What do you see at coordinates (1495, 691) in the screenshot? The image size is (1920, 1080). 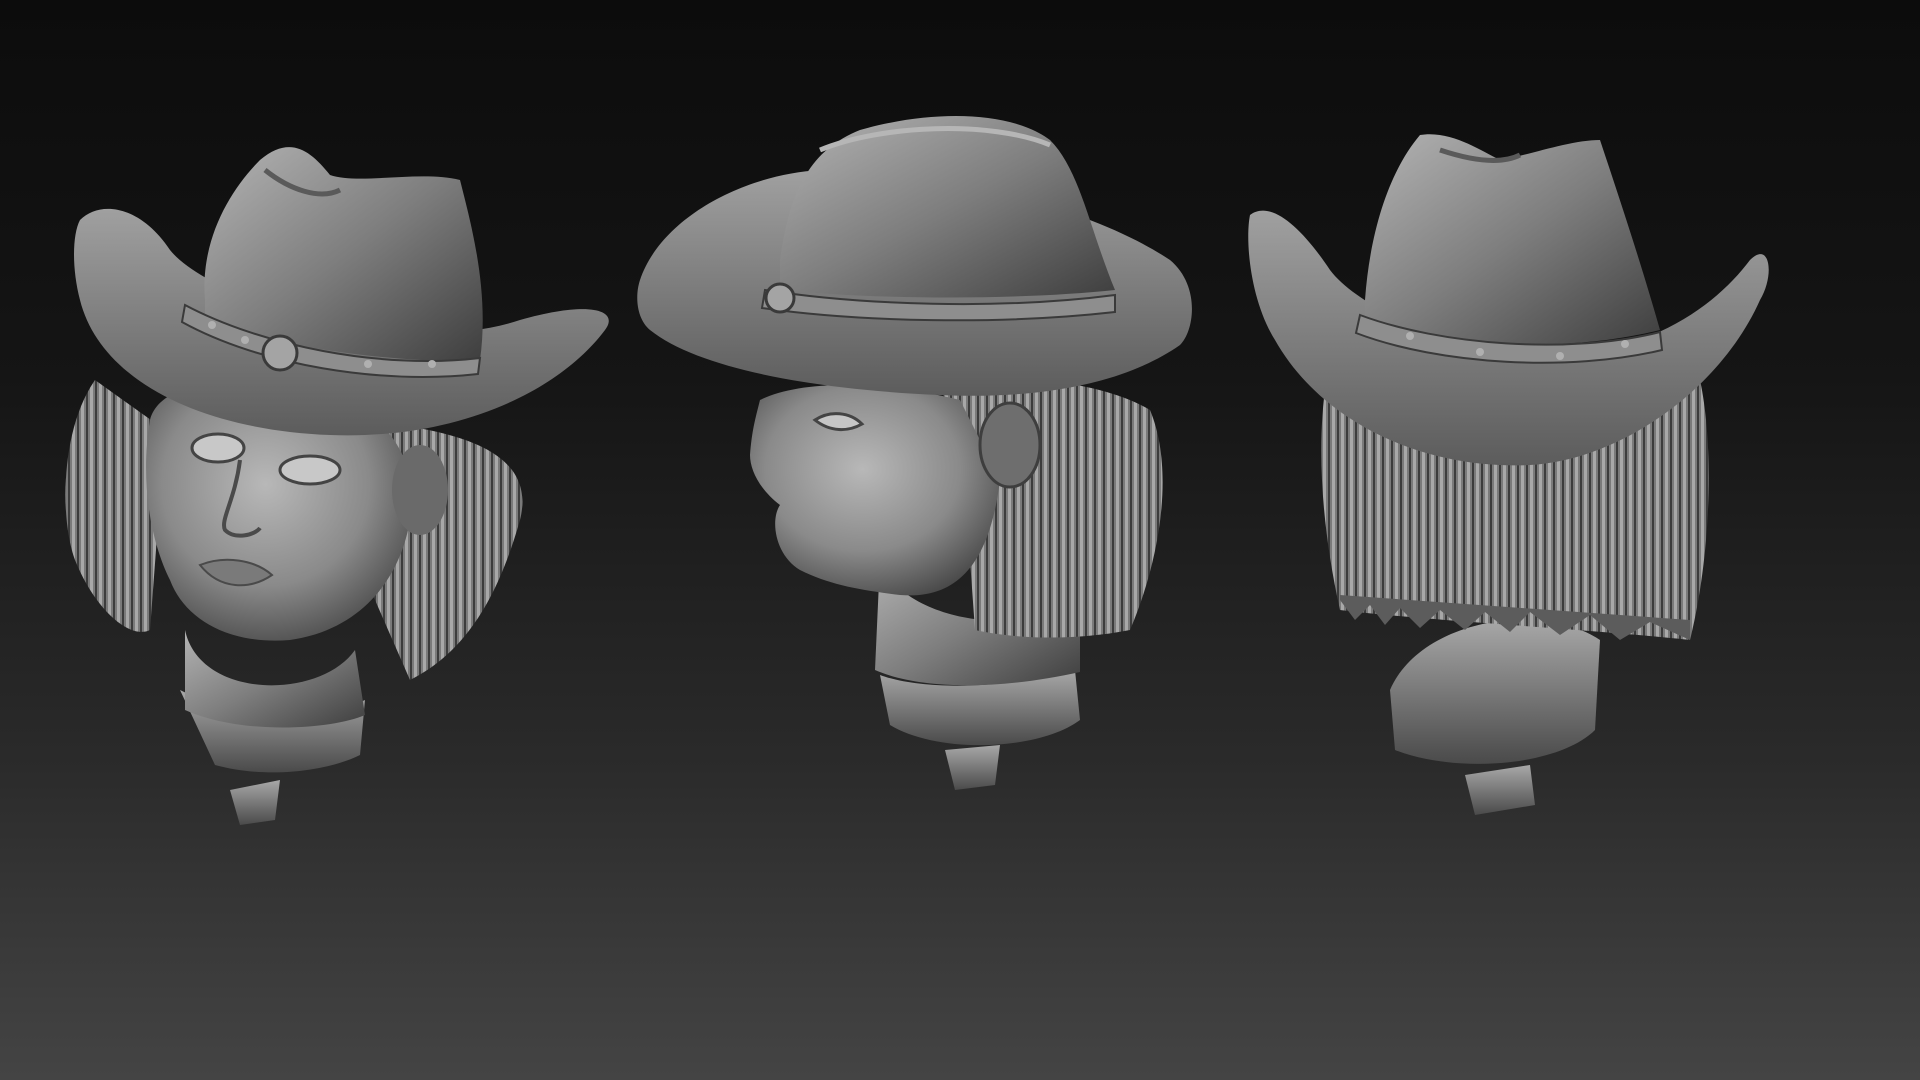 I see `bust` at bounding box center [1495, 691].